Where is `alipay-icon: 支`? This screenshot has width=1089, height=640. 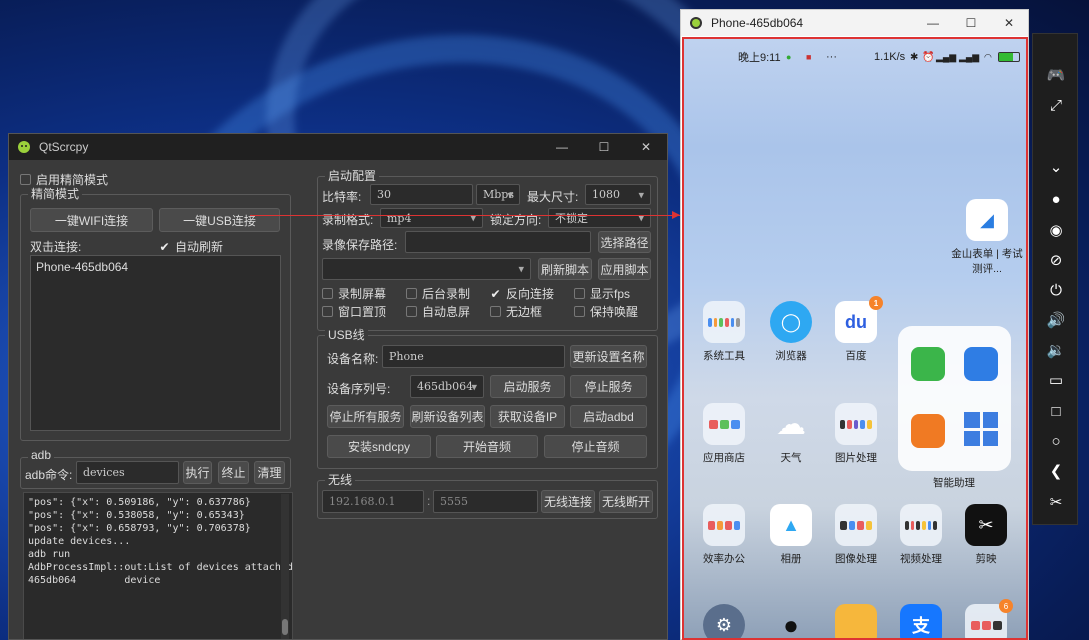 alipay-icon: 支 is located at coordinates (921, 621).